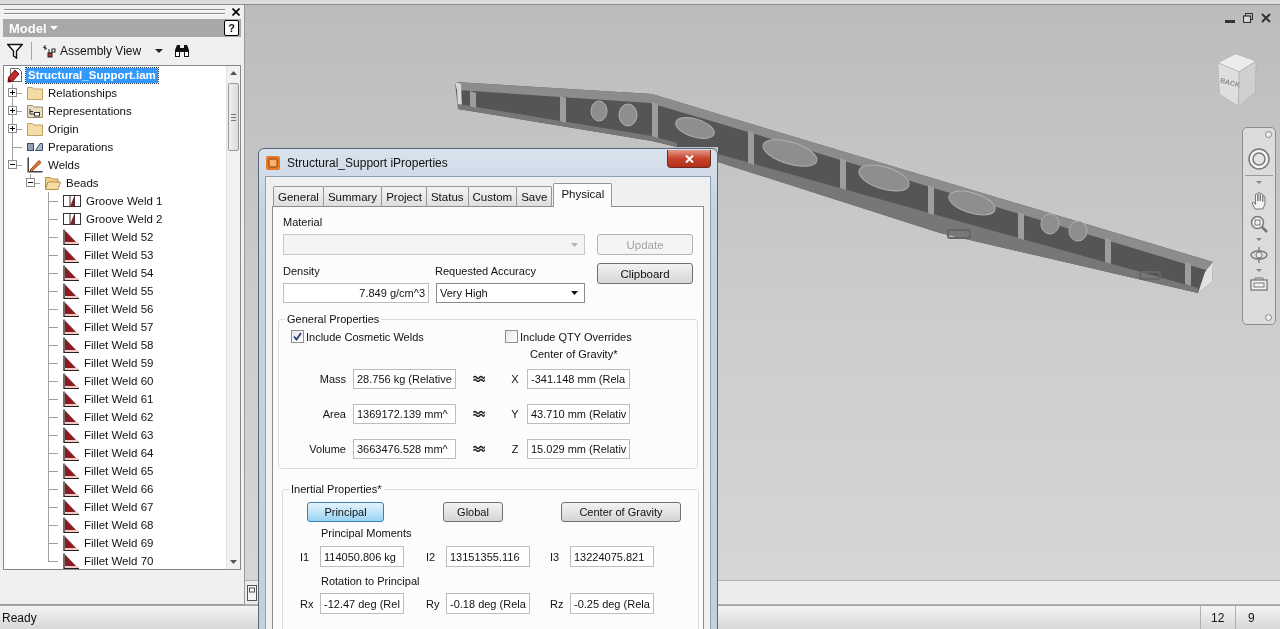 This screenshot has height=629, width=1280. Describe the element at coordinates (578, 413) in the screenshot. I see `center-of-gravity-field: 43.710 mm (Relativ` at that location.